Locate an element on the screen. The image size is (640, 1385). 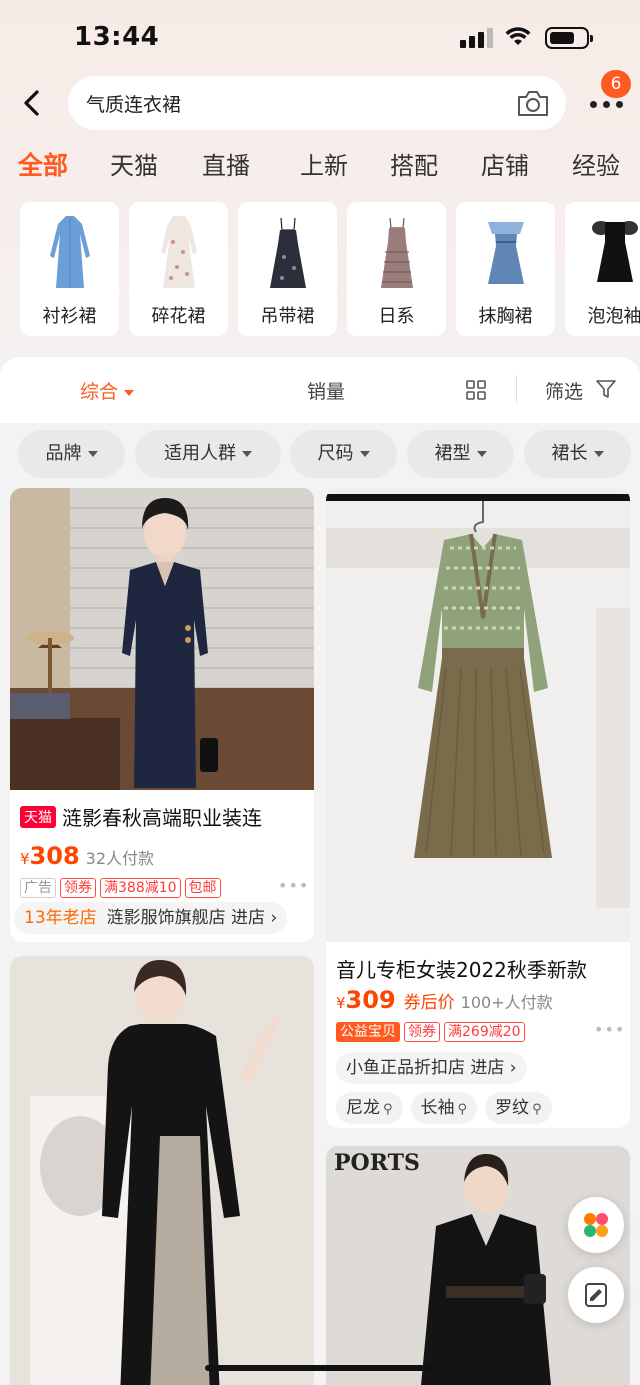
mini-apps-button is located at coordinates (596, 1225).